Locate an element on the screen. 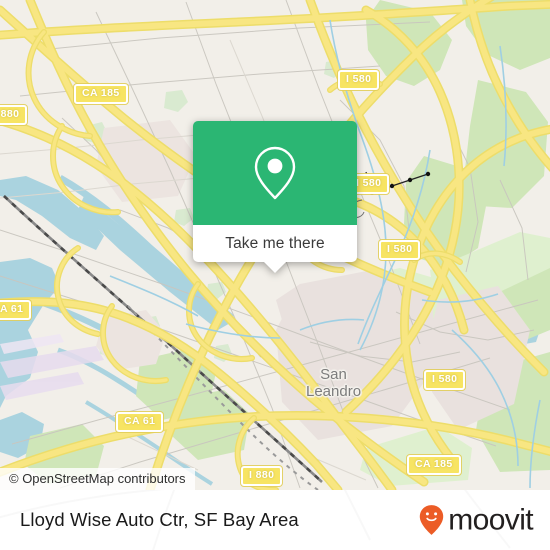  popup-header is located at coordinates (275, 173).